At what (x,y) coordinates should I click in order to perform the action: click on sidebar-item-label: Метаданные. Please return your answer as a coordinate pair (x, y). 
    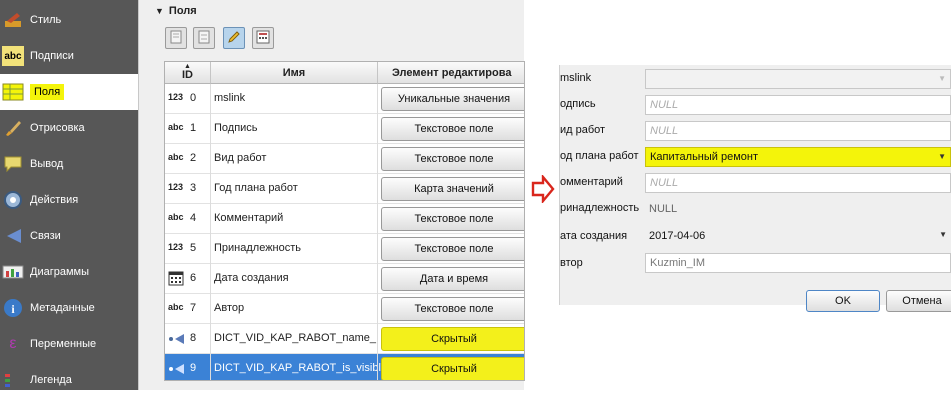
    Looking at the image, I should click on (62, 308).